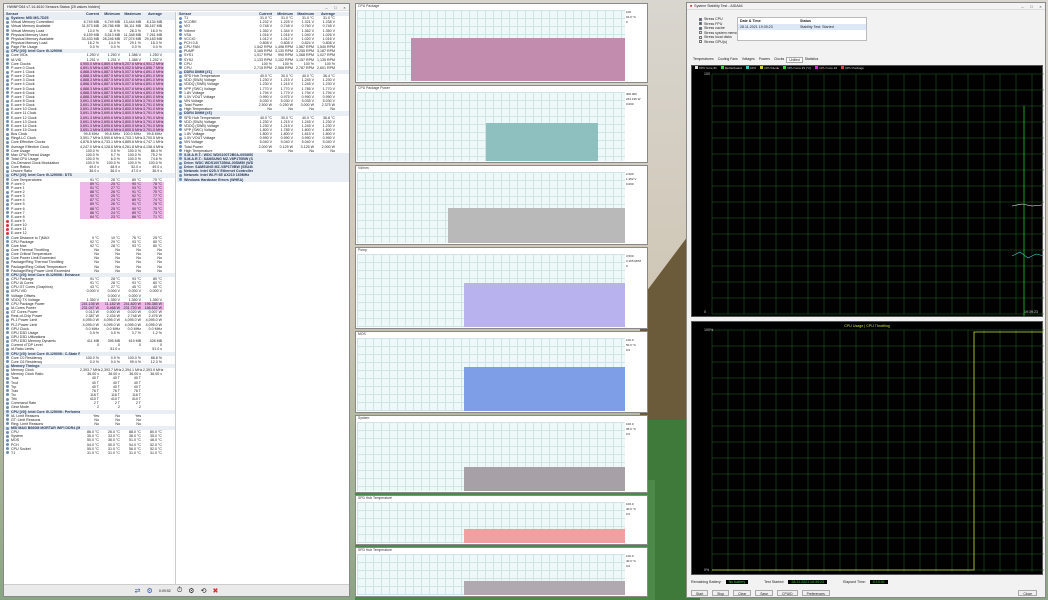  Describe the element at coordinates (369, 6) in the screenshot. I see `graph-title: CPU Package` at that location.